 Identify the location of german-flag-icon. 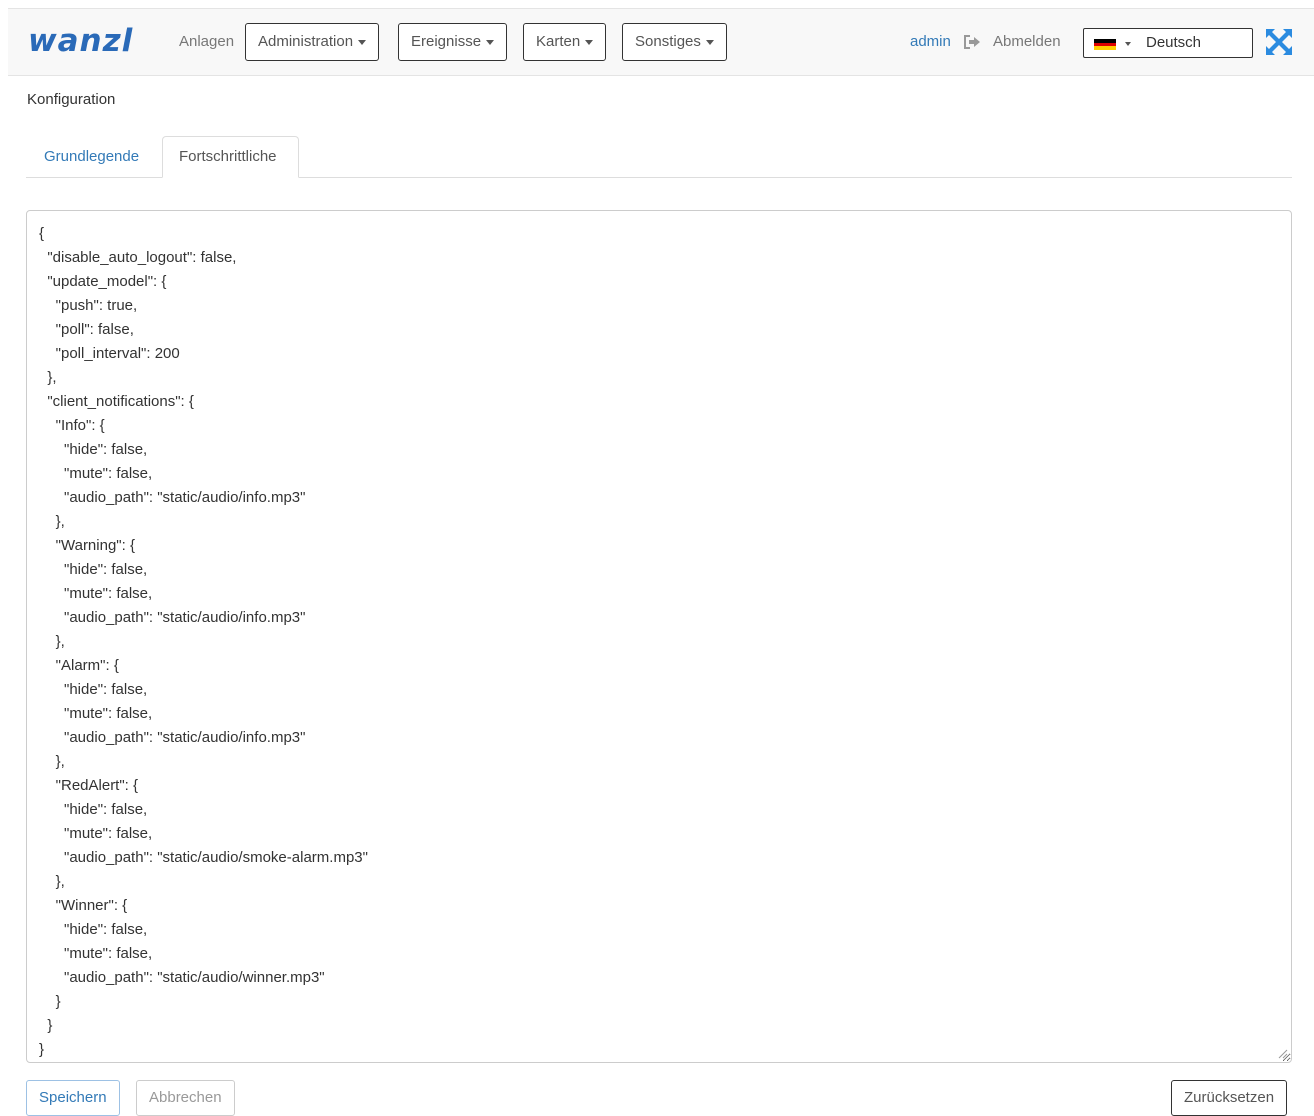
(1105, 44).